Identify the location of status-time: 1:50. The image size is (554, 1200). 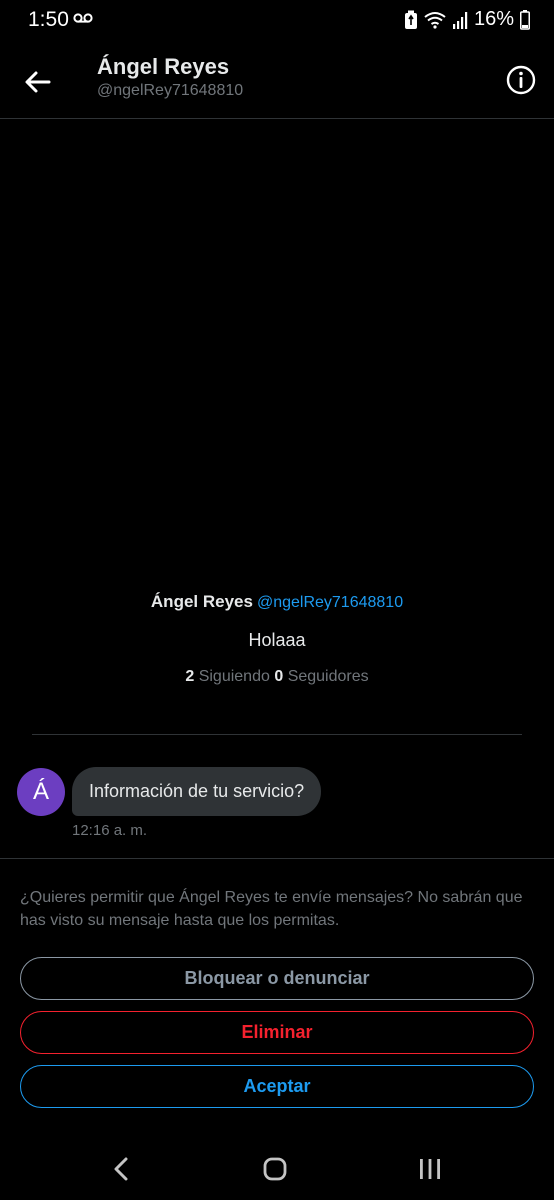
(48, 19).